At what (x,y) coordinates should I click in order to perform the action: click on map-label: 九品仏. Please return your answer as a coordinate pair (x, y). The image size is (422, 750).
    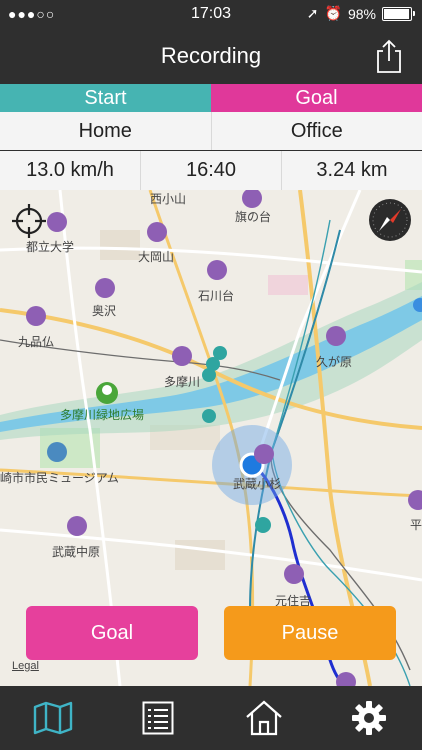
    Looking at the image, I should click on (36, 342).